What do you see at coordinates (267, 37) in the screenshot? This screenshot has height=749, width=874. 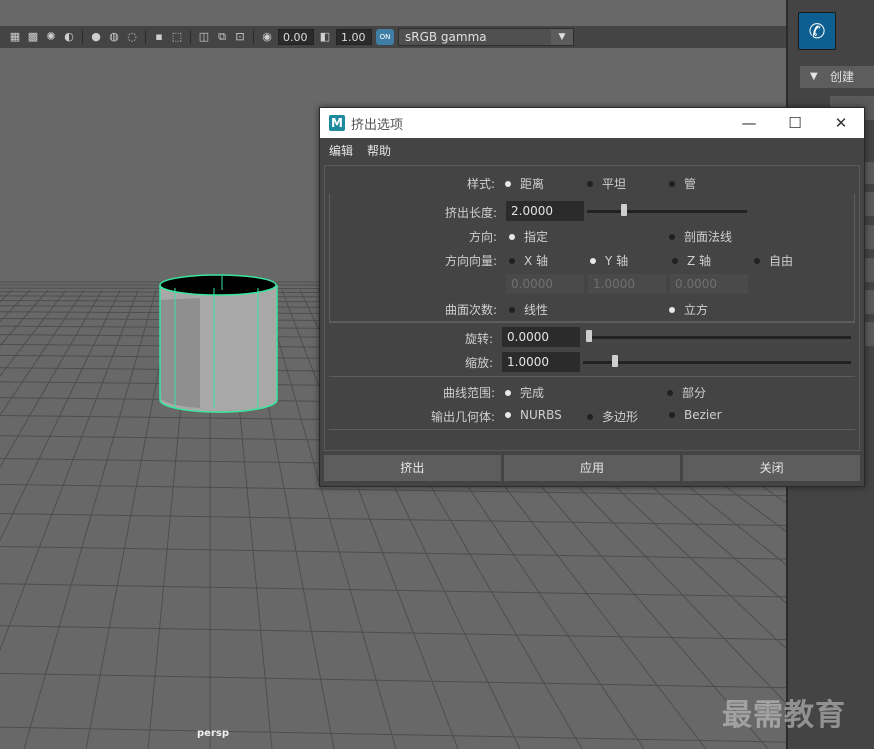 I see `exposure-icon: ◉` at bounding box center [267, 37].